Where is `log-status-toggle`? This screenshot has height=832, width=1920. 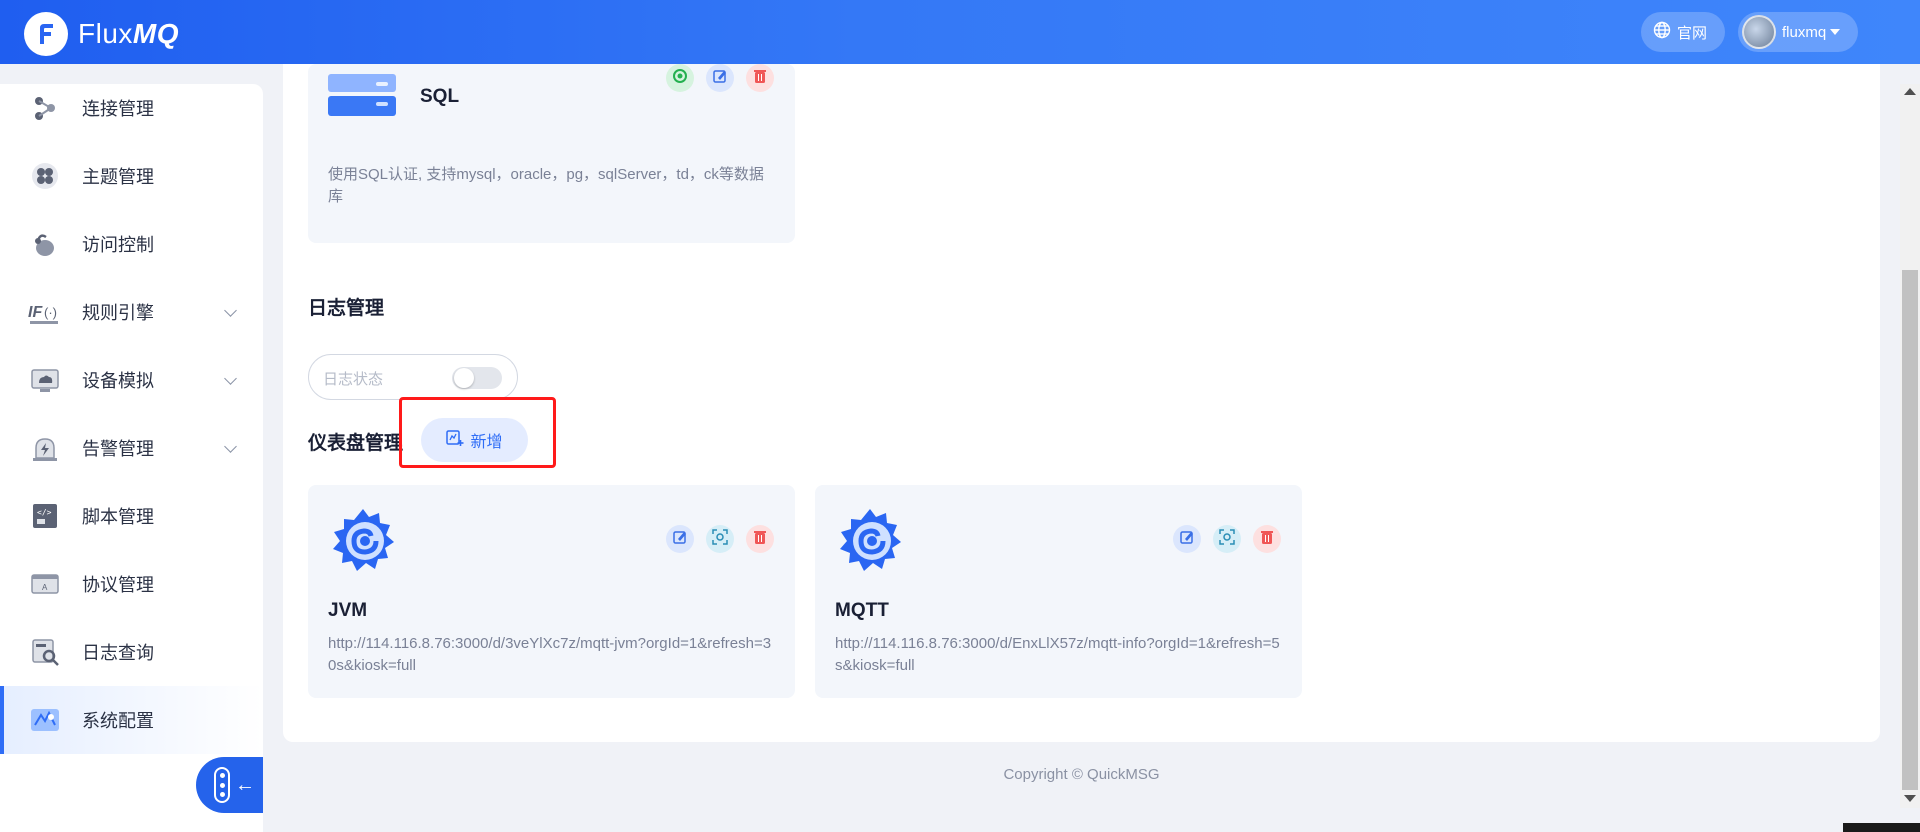
log-status-toggle is located at coordinates (477, 378).